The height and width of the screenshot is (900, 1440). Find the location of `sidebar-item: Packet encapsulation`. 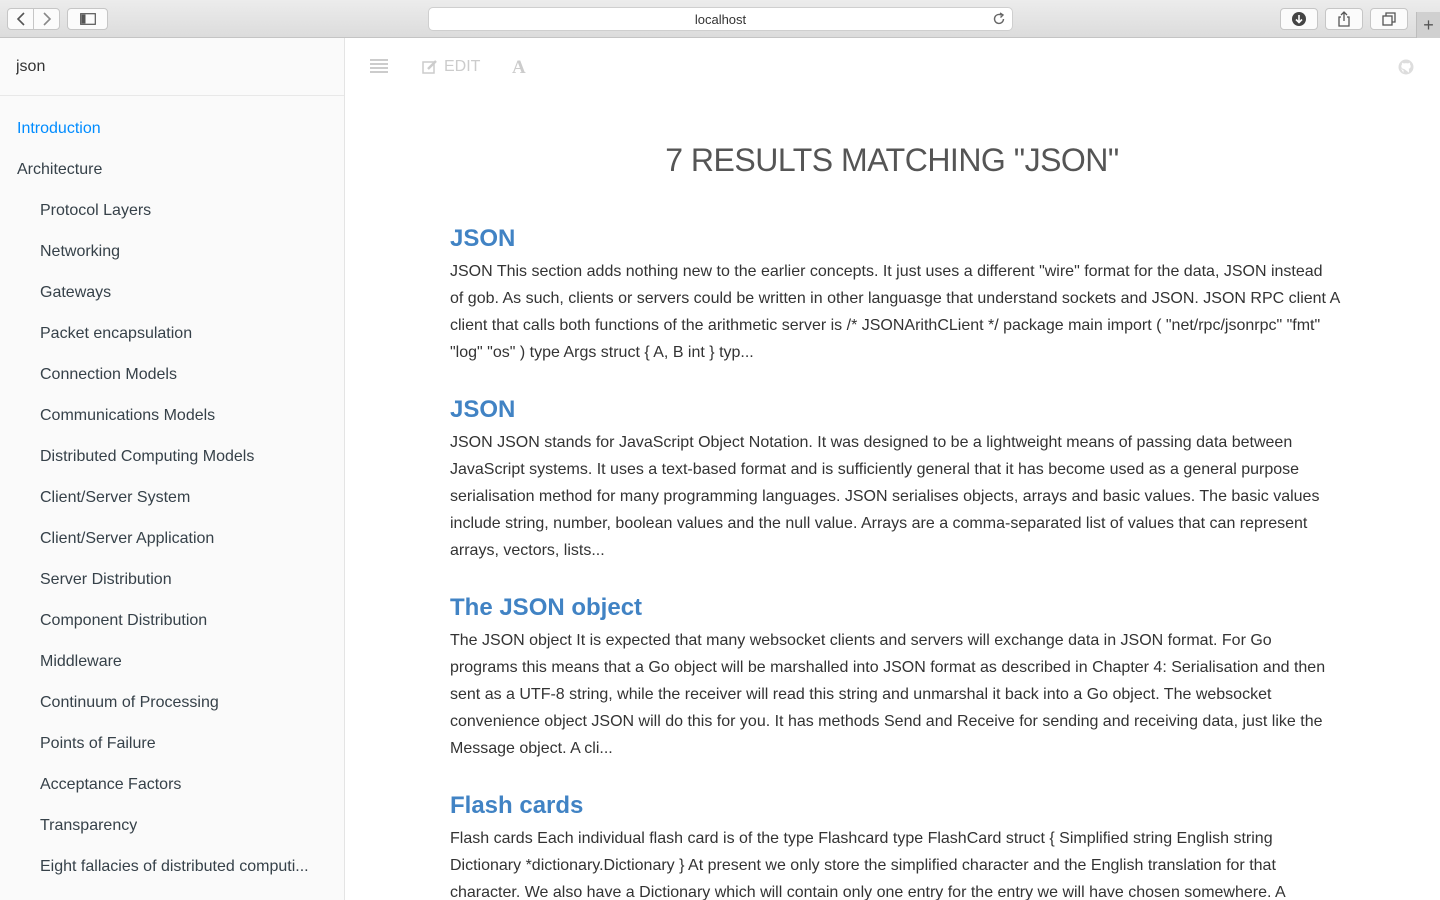

sidebar-item: Packet encapsulation is located at coordinates (172, 333).